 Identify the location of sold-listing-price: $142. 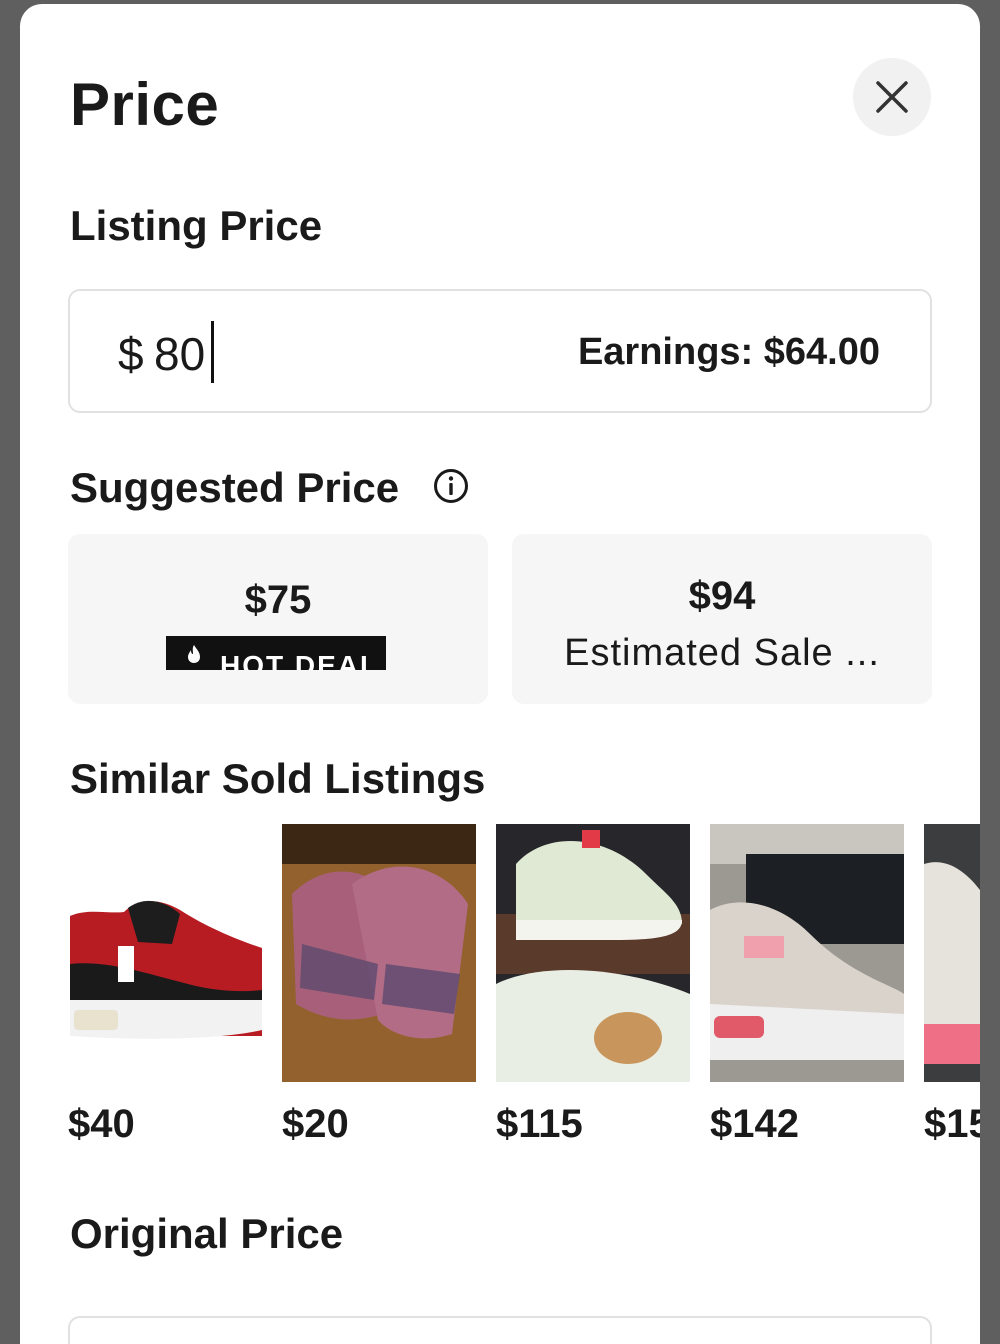
(754, 1124).